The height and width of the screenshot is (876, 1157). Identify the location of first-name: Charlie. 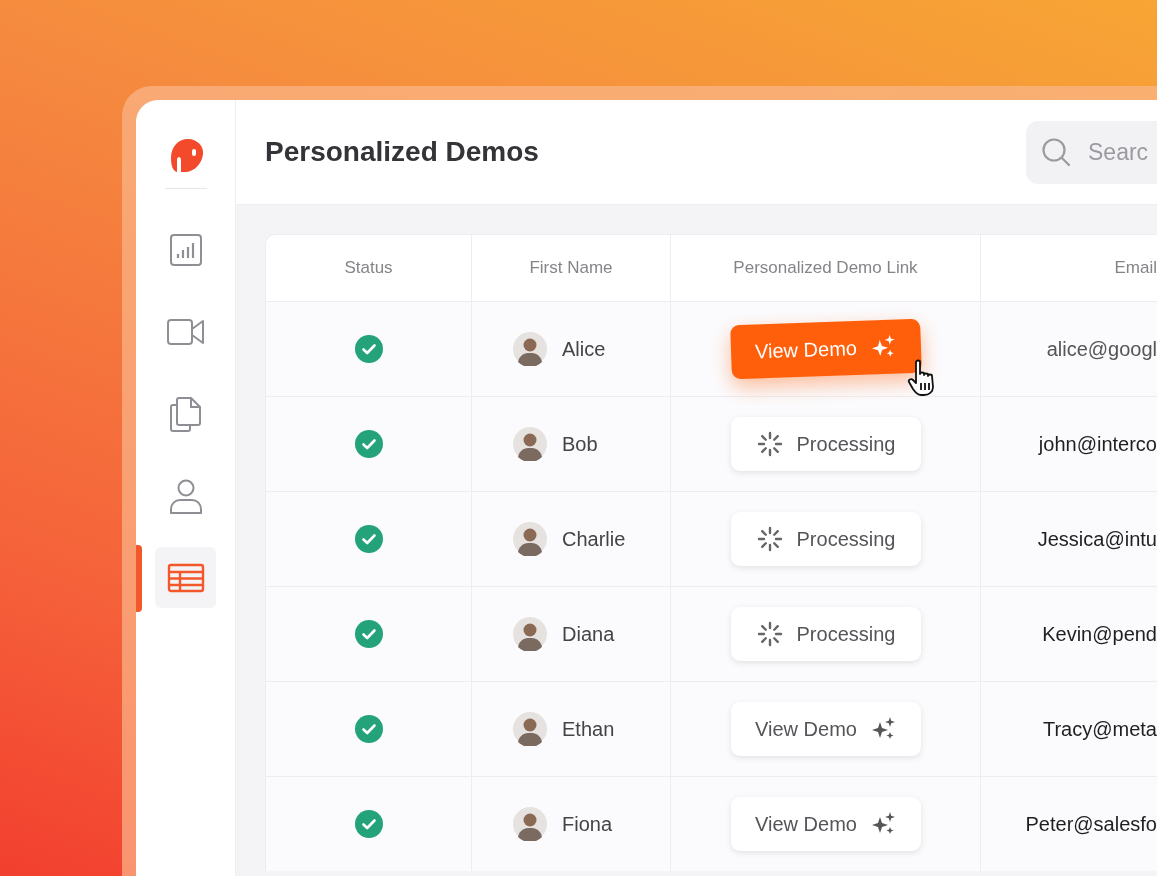
(594, 539).